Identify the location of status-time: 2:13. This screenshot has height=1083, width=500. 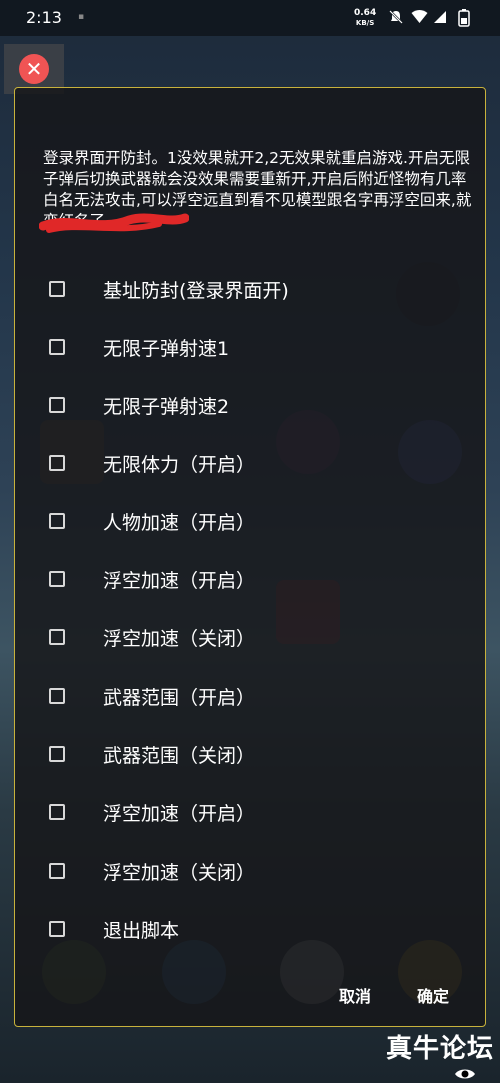
(44, 17).